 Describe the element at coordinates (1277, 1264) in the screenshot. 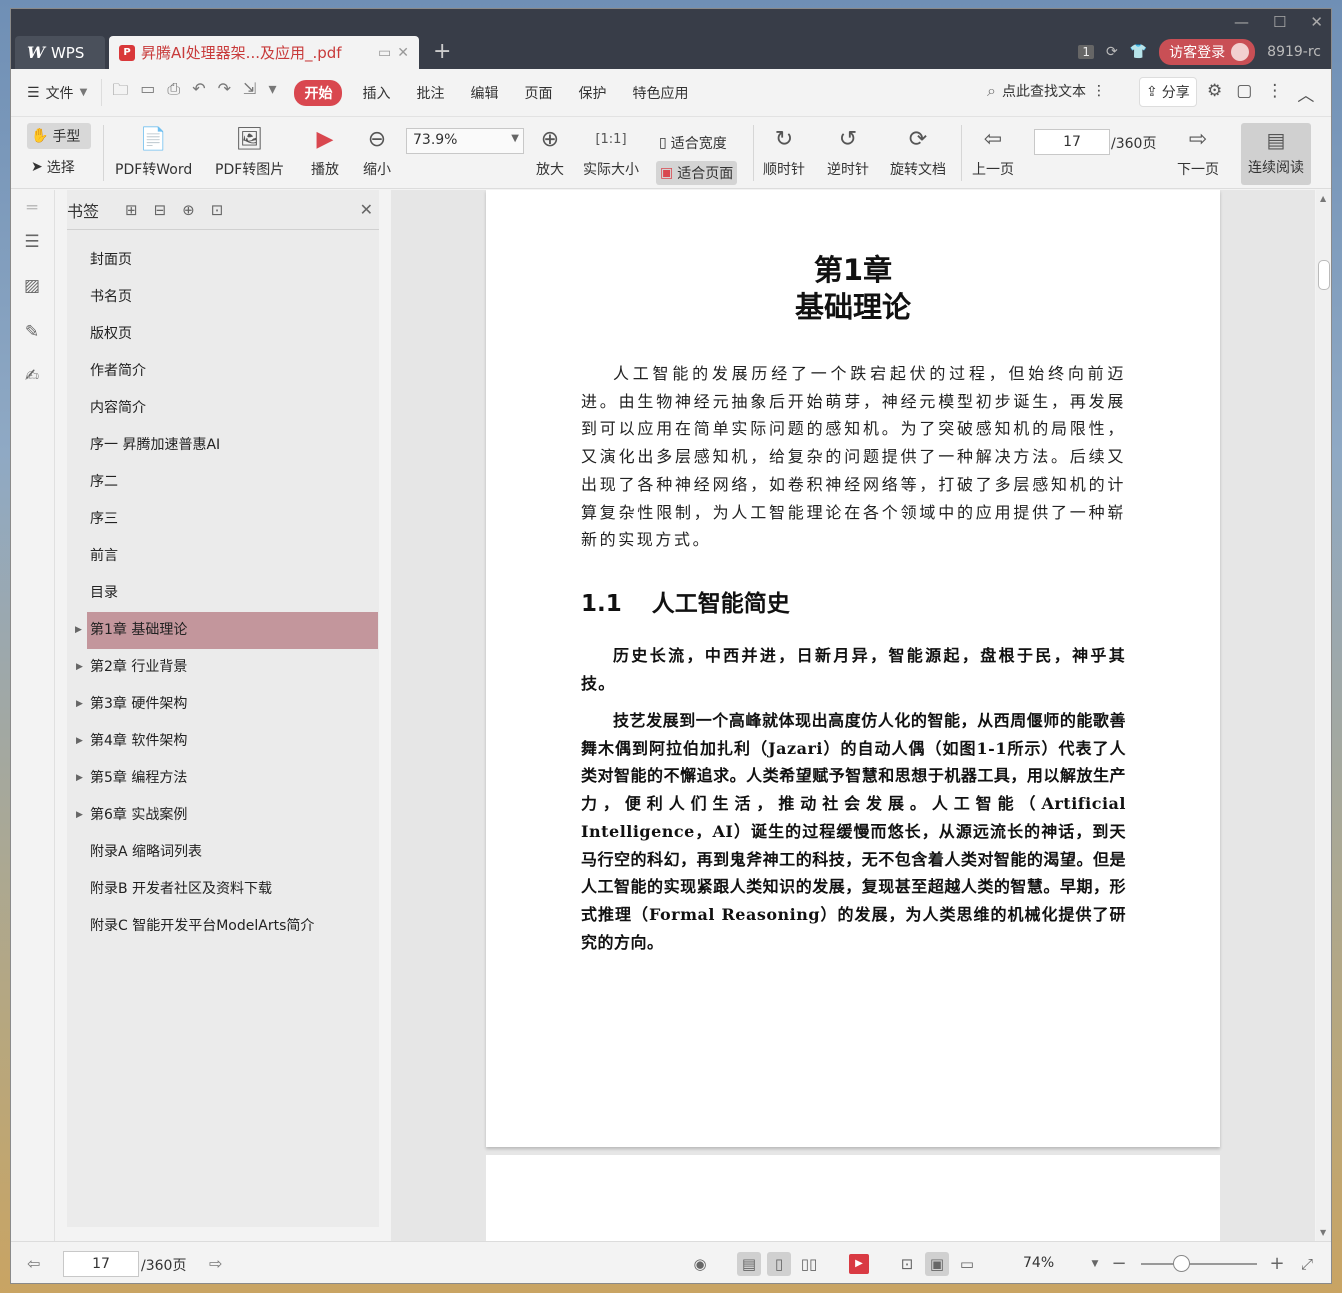

I see `zoom-plus-icon: +` at that location.